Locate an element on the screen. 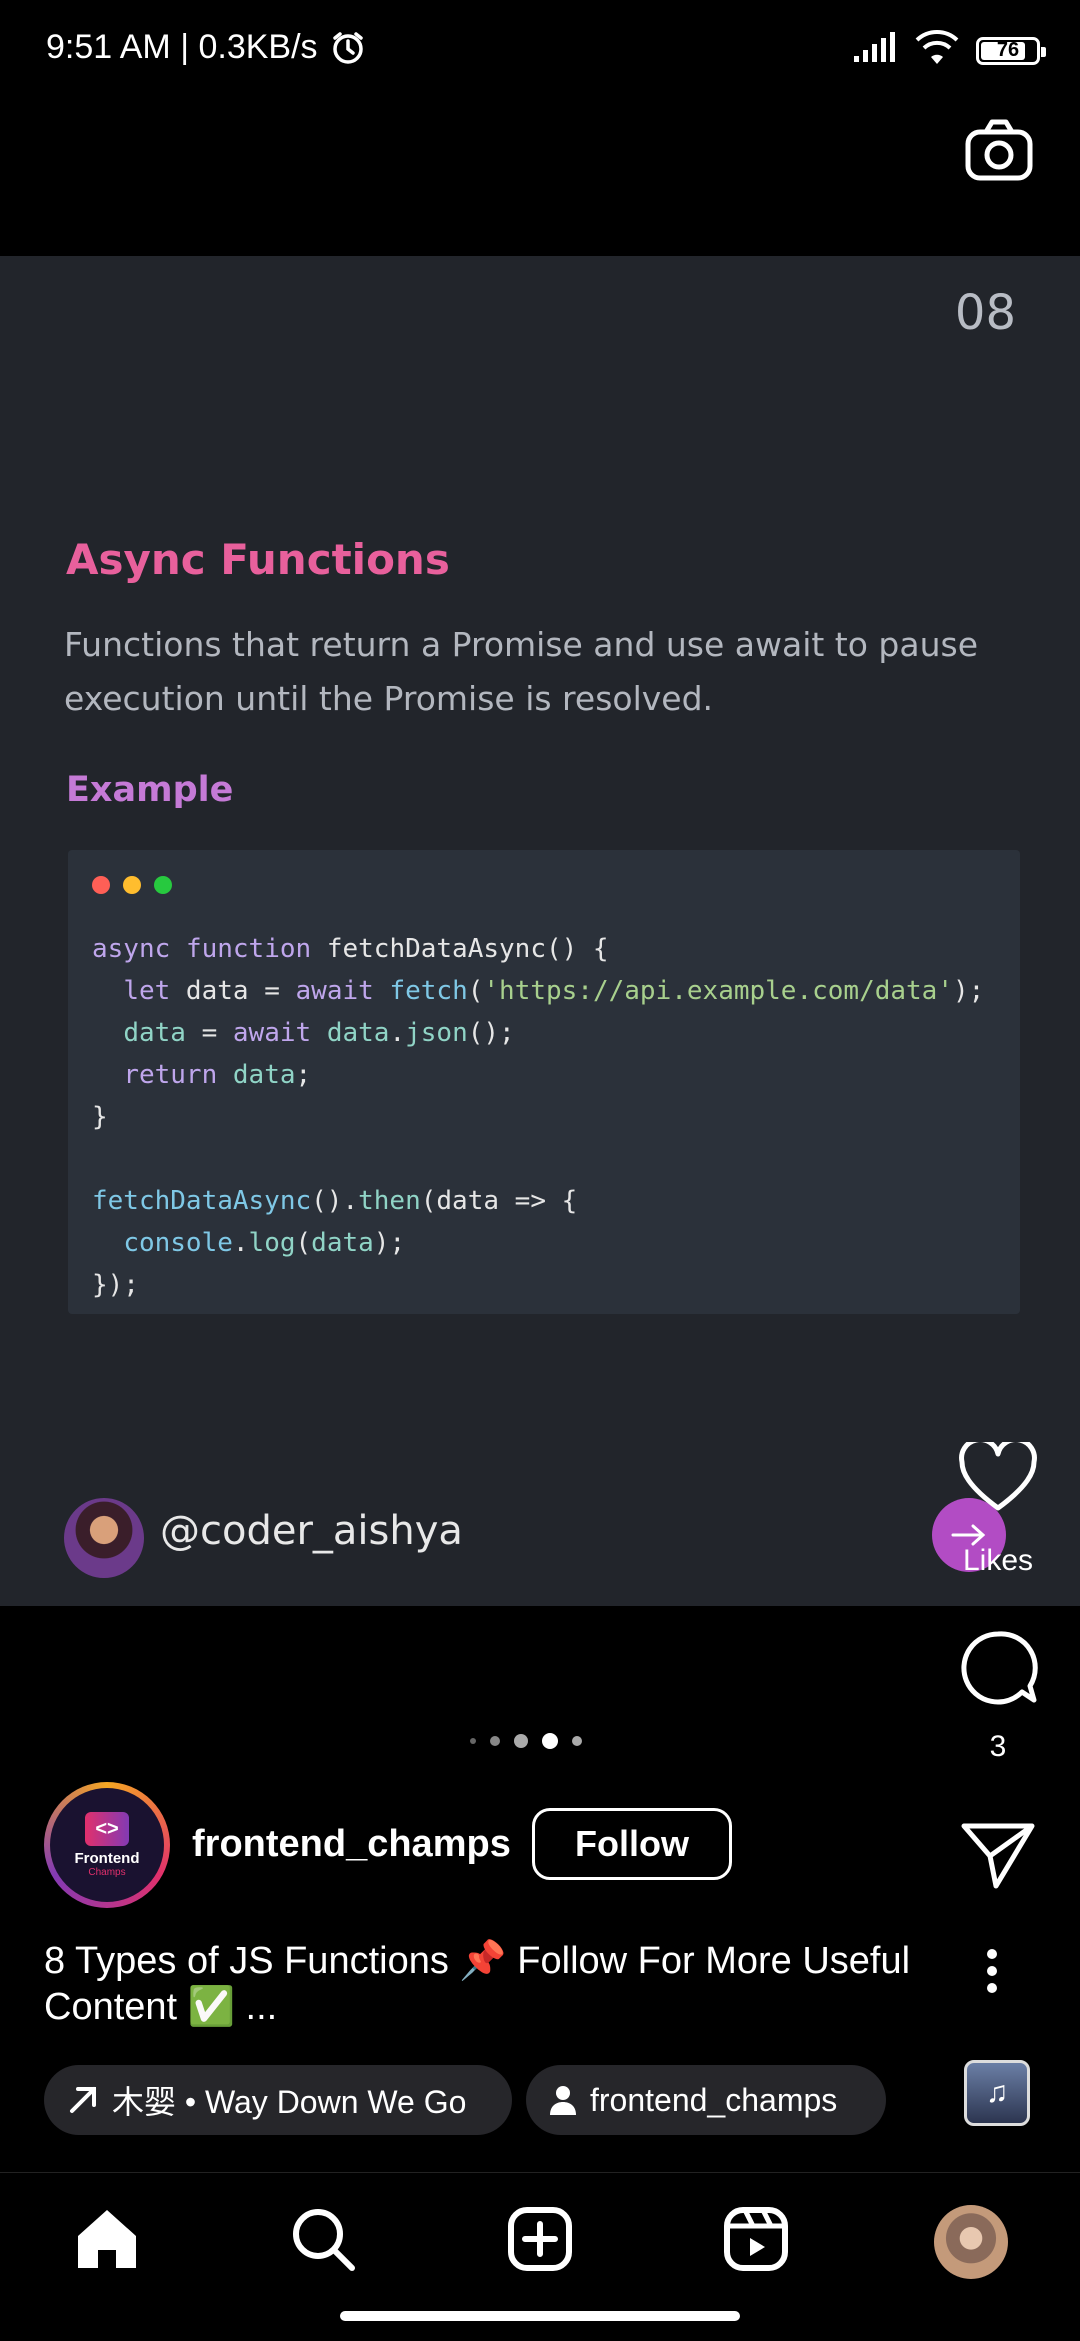  heart-icon is located at coordinates (998, 1474).